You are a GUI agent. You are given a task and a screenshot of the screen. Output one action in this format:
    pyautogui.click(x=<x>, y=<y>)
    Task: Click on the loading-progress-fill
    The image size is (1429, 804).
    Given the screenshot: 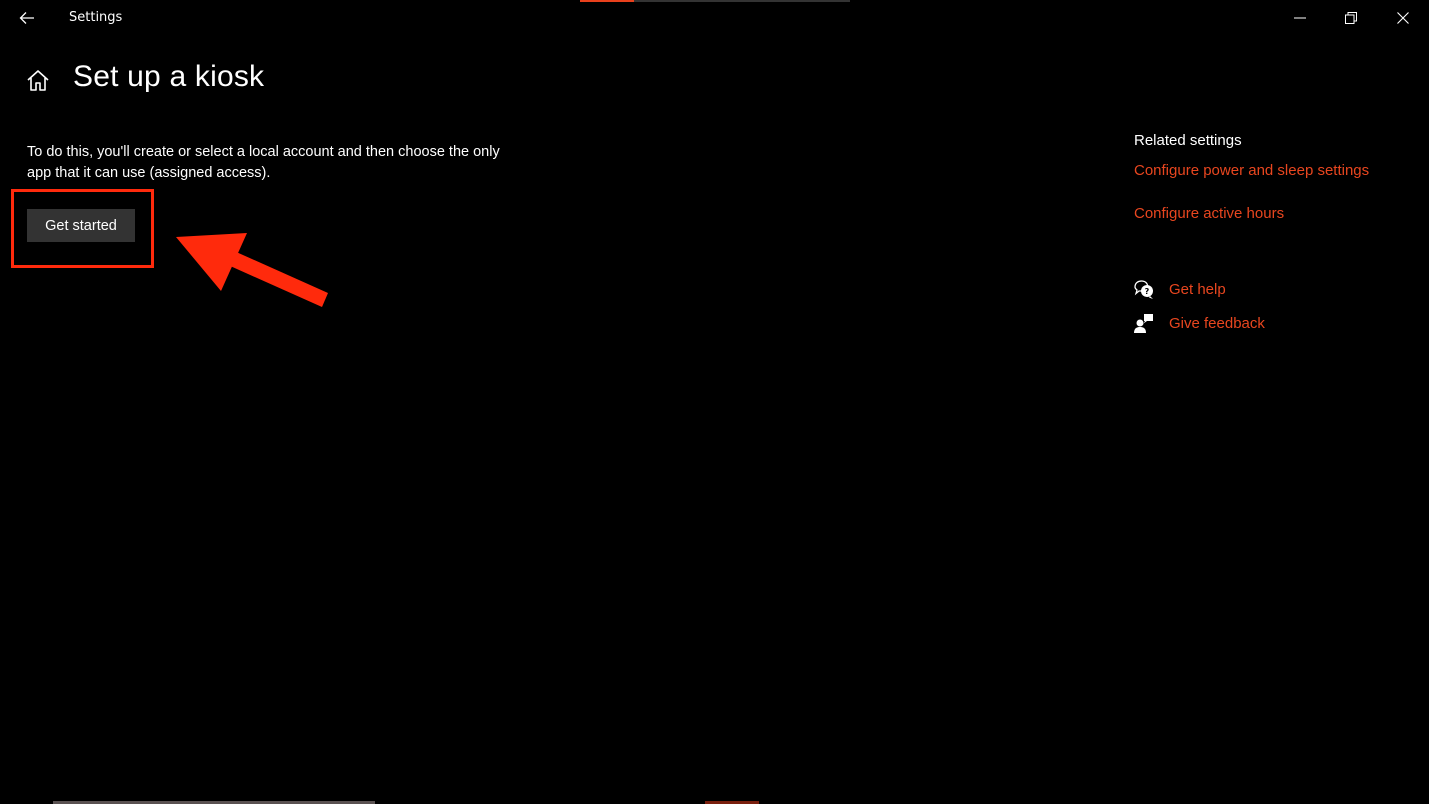 What is the action you would take?
    pyautogui.click(x=607, y=1)
    